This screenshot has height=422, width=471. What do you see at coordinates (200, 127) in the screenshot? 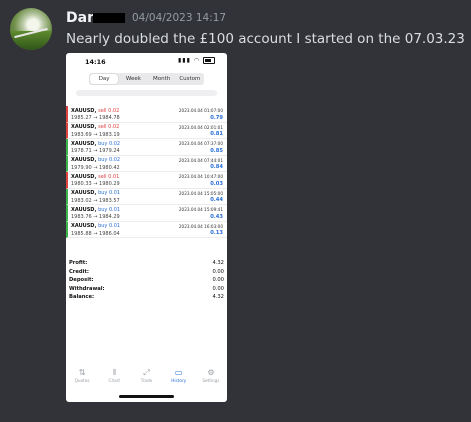
I see `trade-datetime: 2023.04.04 02:01:01` at bounding box center [200, 127].